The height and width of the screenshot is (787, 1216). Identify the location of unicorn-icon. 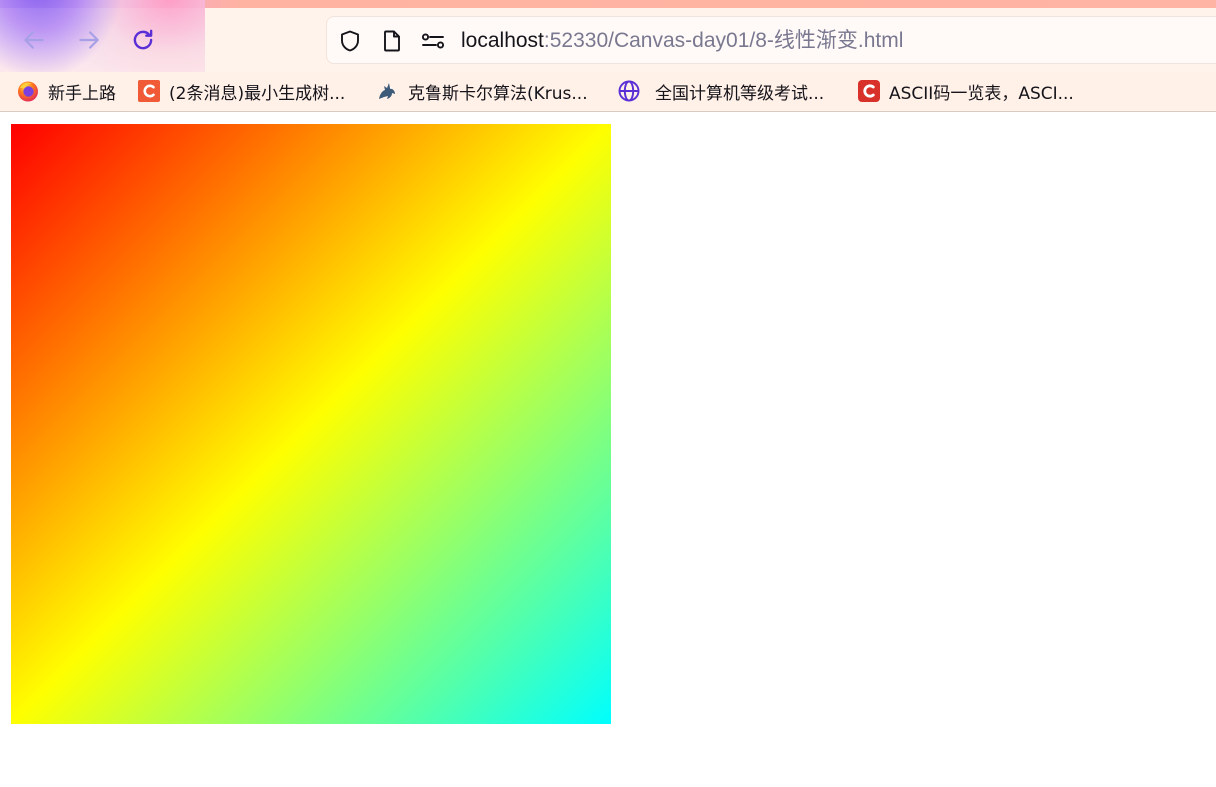
(388, 91).